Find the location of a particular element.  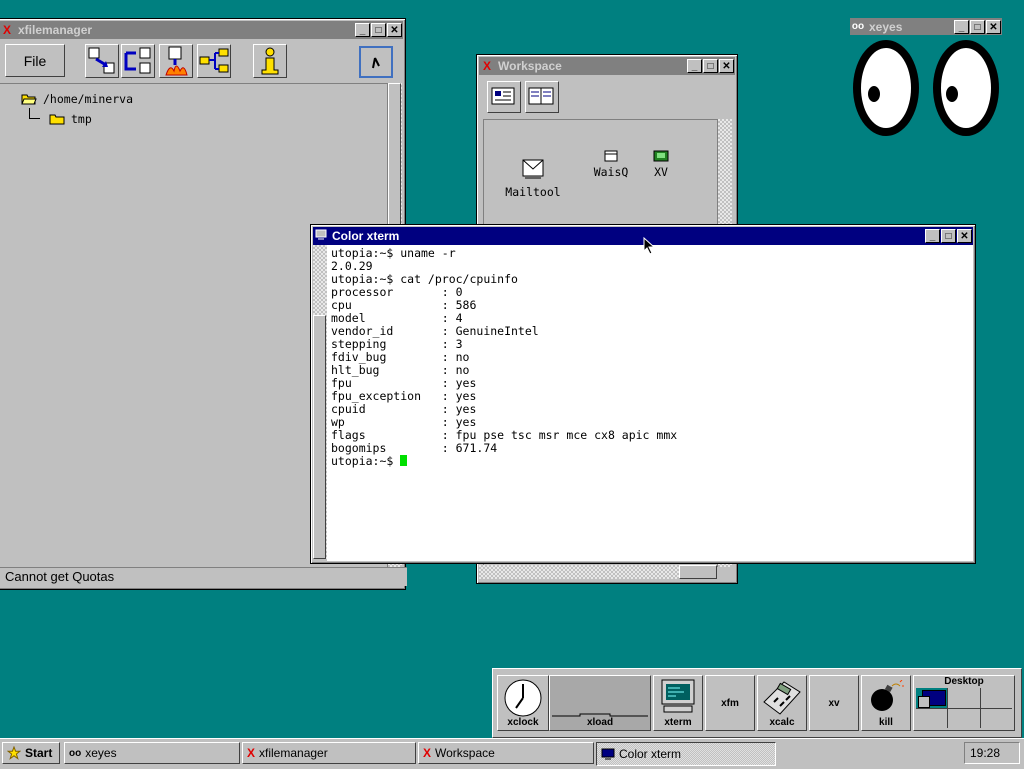

desktop-pager: Desktop is located at coordinates (964, 703).